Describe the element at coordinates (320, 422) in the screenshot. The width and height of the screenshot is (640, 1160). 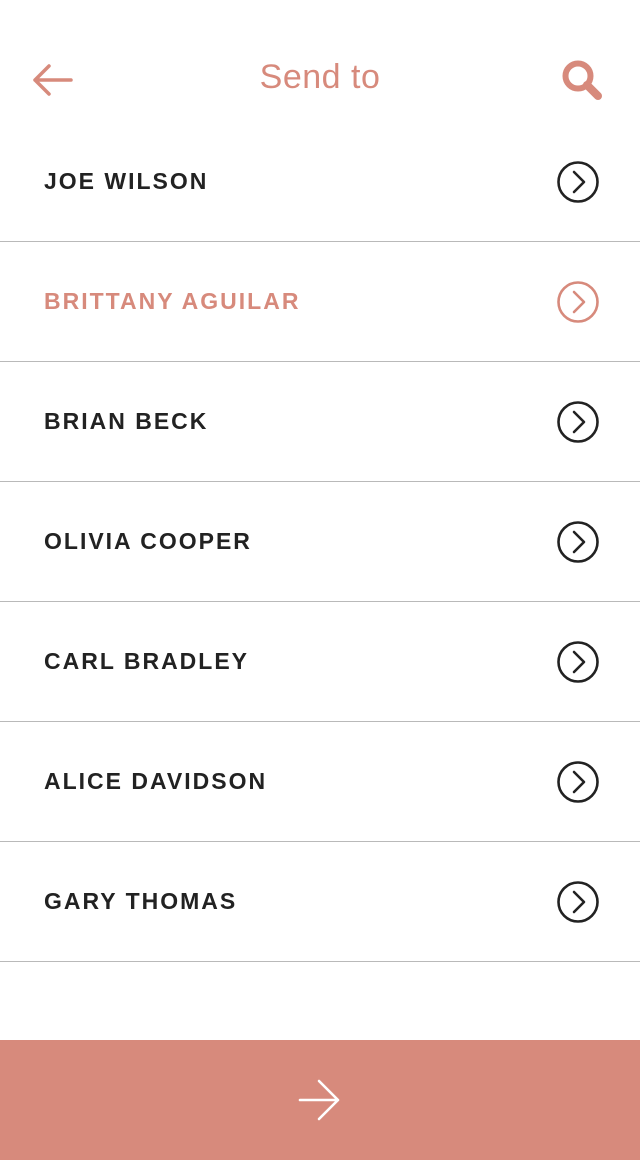
I see `contact-row-brian-beck: BRIAN BECK` at that location.